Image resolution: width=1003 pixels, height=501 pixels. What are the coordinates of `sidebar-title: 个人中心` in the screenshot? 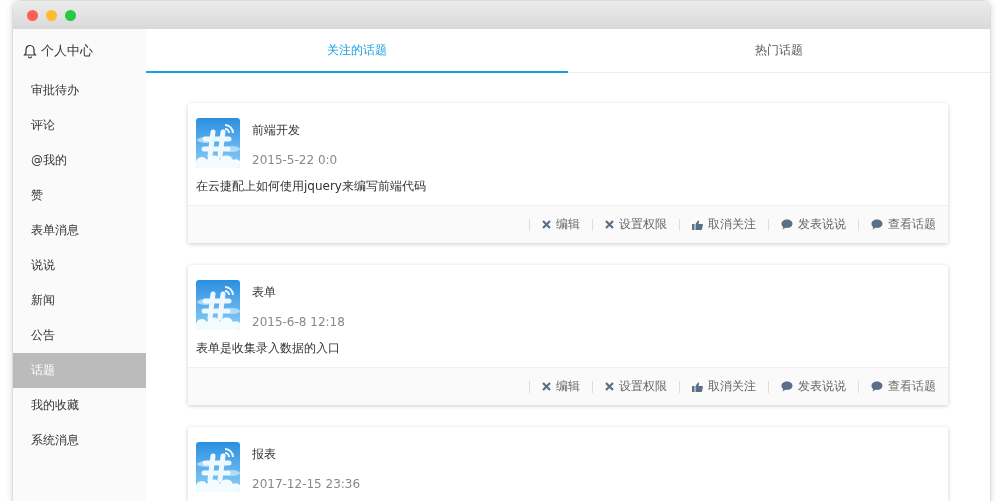 It's located at (67, 51).